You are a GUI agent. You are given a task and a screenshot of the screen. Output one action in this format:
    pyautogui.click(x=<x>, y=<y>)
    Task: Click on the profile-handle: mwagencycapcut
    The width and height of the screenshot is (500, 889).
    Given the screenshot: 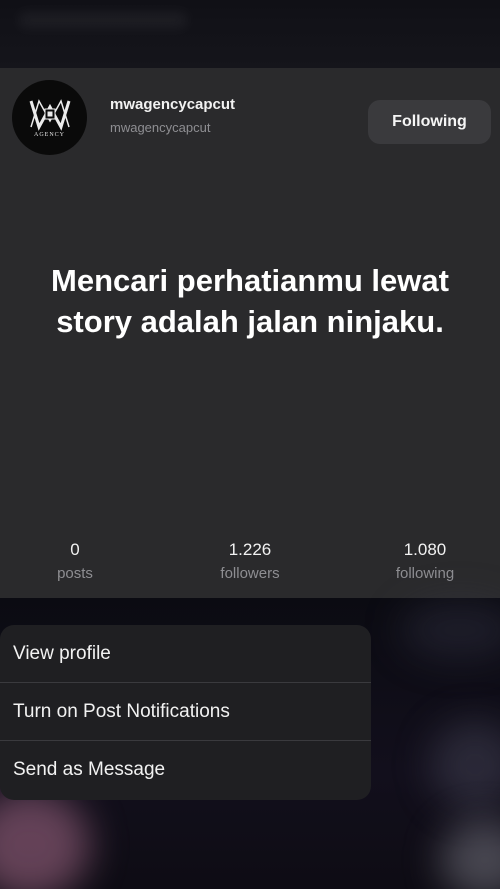 What is the action you would take?
    pyautogui.click(x=160, y=127)
    